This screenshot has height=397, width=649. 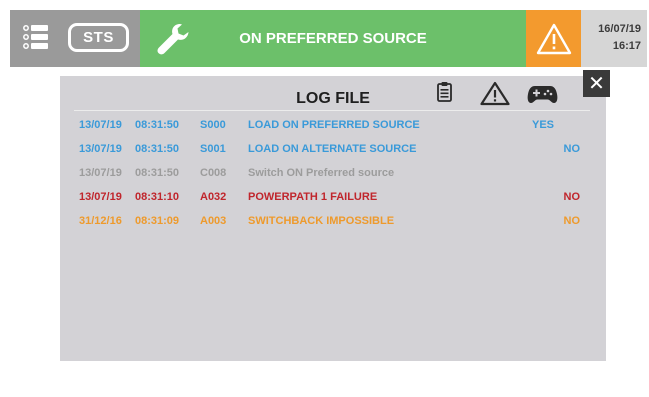 I want to click on log-message: POWERPATH 1 FAILURE, so click(x=313, y=197).